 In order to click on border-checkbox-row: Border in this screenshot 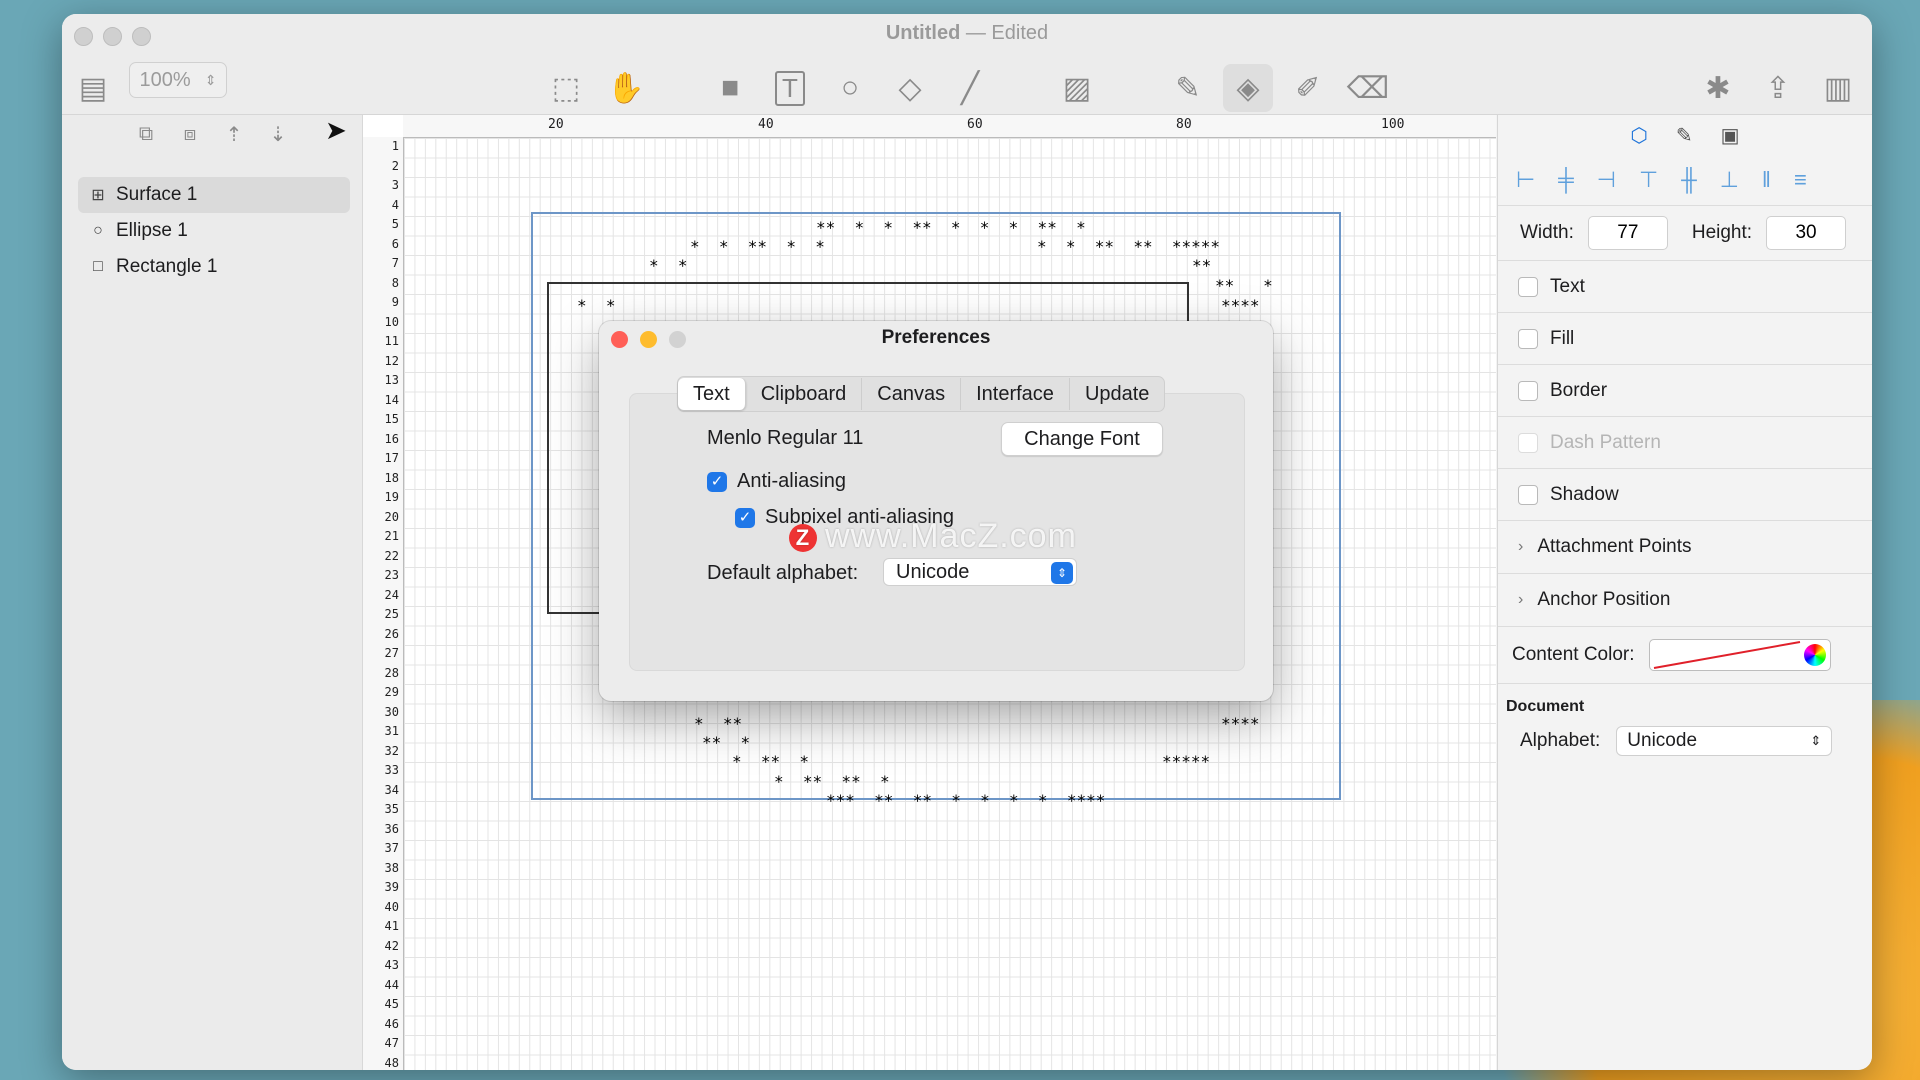, I will do `click(1685, 391)`.